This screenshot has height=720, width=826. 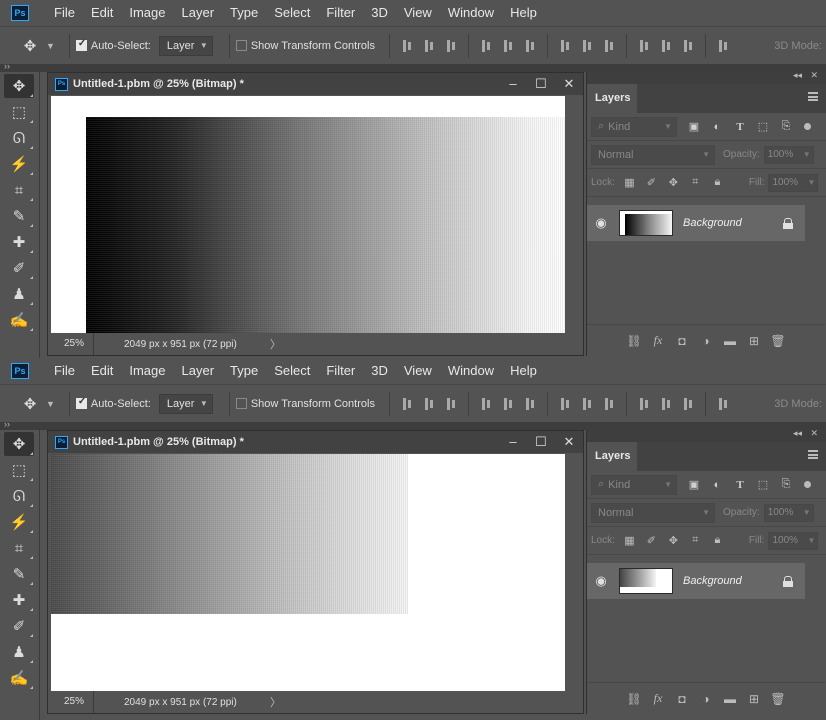 I want to click on align-top-icon, so click(x=407, y=404).